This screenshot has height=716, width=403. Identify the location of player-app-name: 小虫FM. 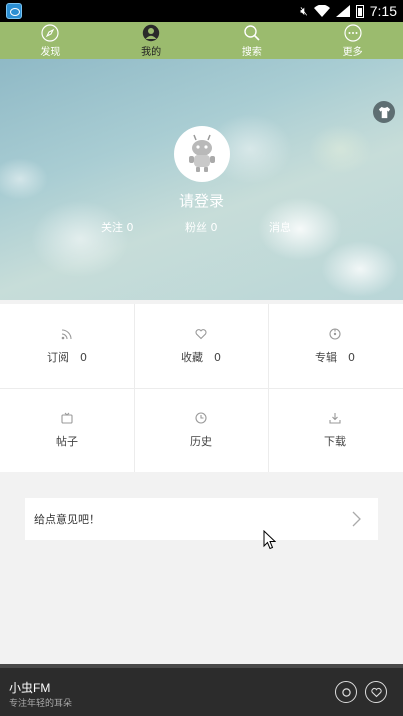
(30, 688).